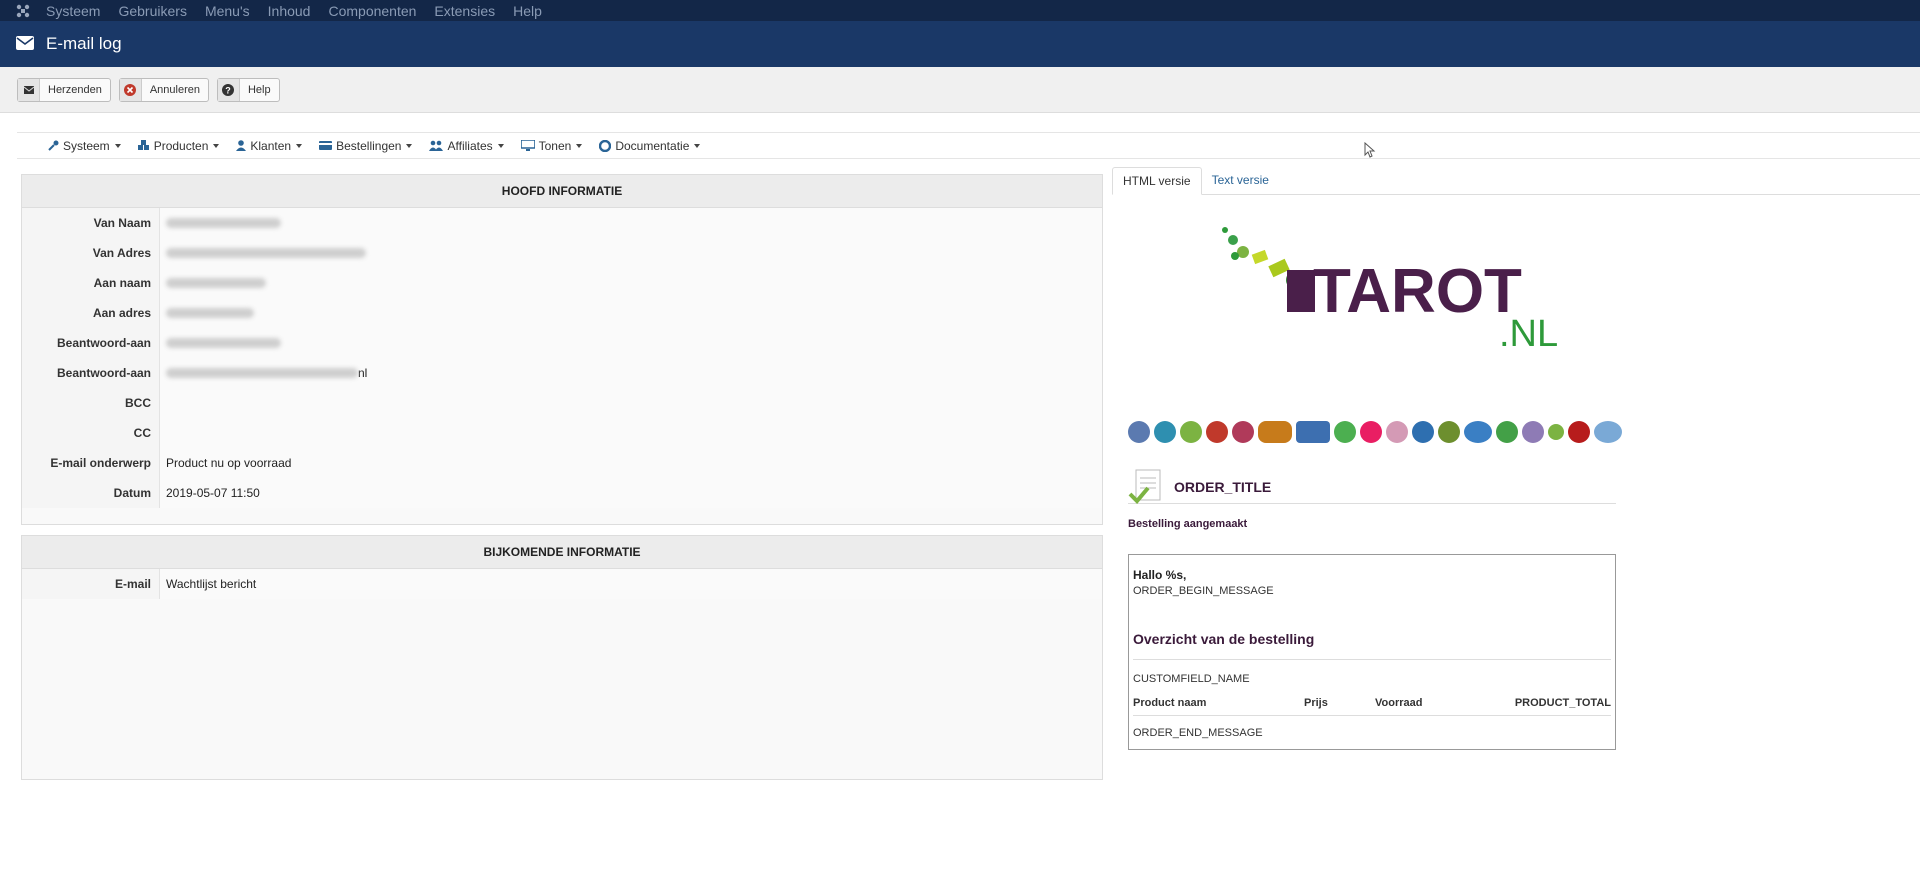 This screenshot has height=880, width=1920. I want to click on menu-help: Help, so click(527, 11).